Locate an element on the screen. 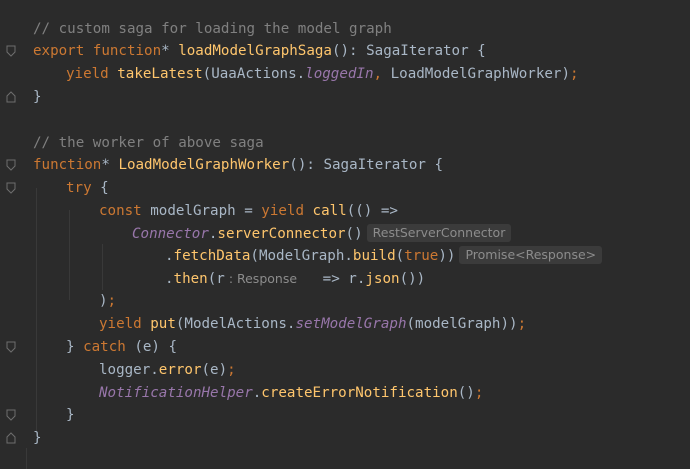 This screenshot has width=690, height=469. code-line: } catch (e) { is located at coordinates (121, 347).